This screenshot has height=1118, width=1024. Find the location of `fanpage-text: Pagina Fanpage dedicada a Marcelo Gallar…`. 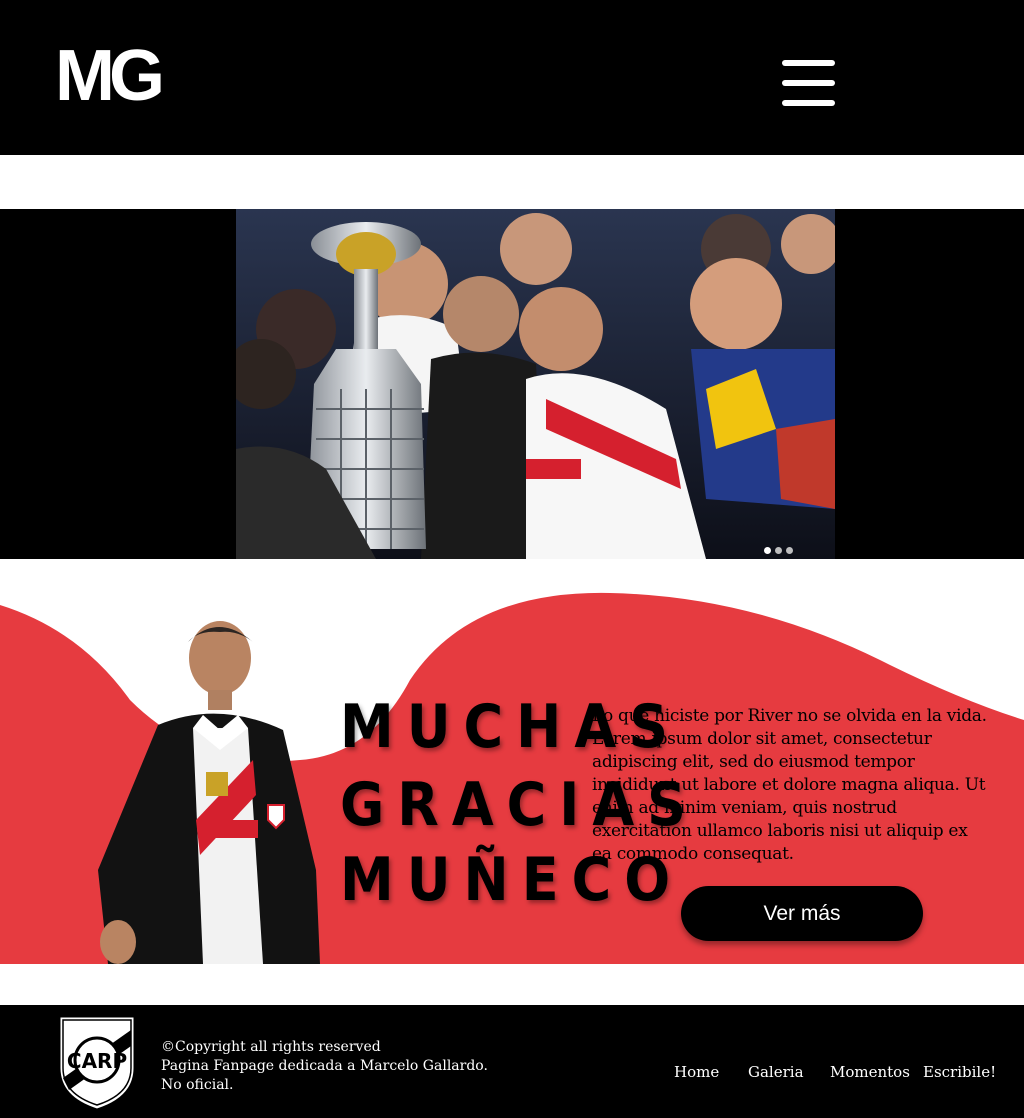

fanpage-text: Pagina Fanpage dedicada a Marcelo Gallar… is located at coordinates (324, 1066).